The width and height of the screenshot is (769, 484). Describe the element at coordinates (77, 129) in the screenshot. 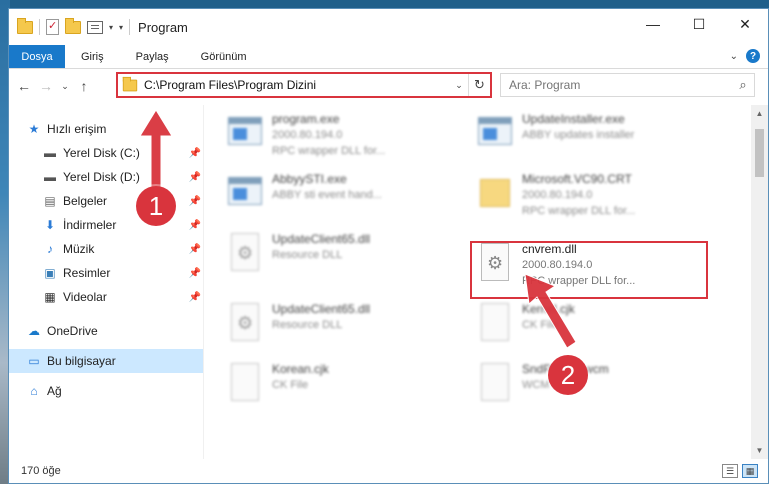

I see `nav-label: Hızlı erişim` at that location.